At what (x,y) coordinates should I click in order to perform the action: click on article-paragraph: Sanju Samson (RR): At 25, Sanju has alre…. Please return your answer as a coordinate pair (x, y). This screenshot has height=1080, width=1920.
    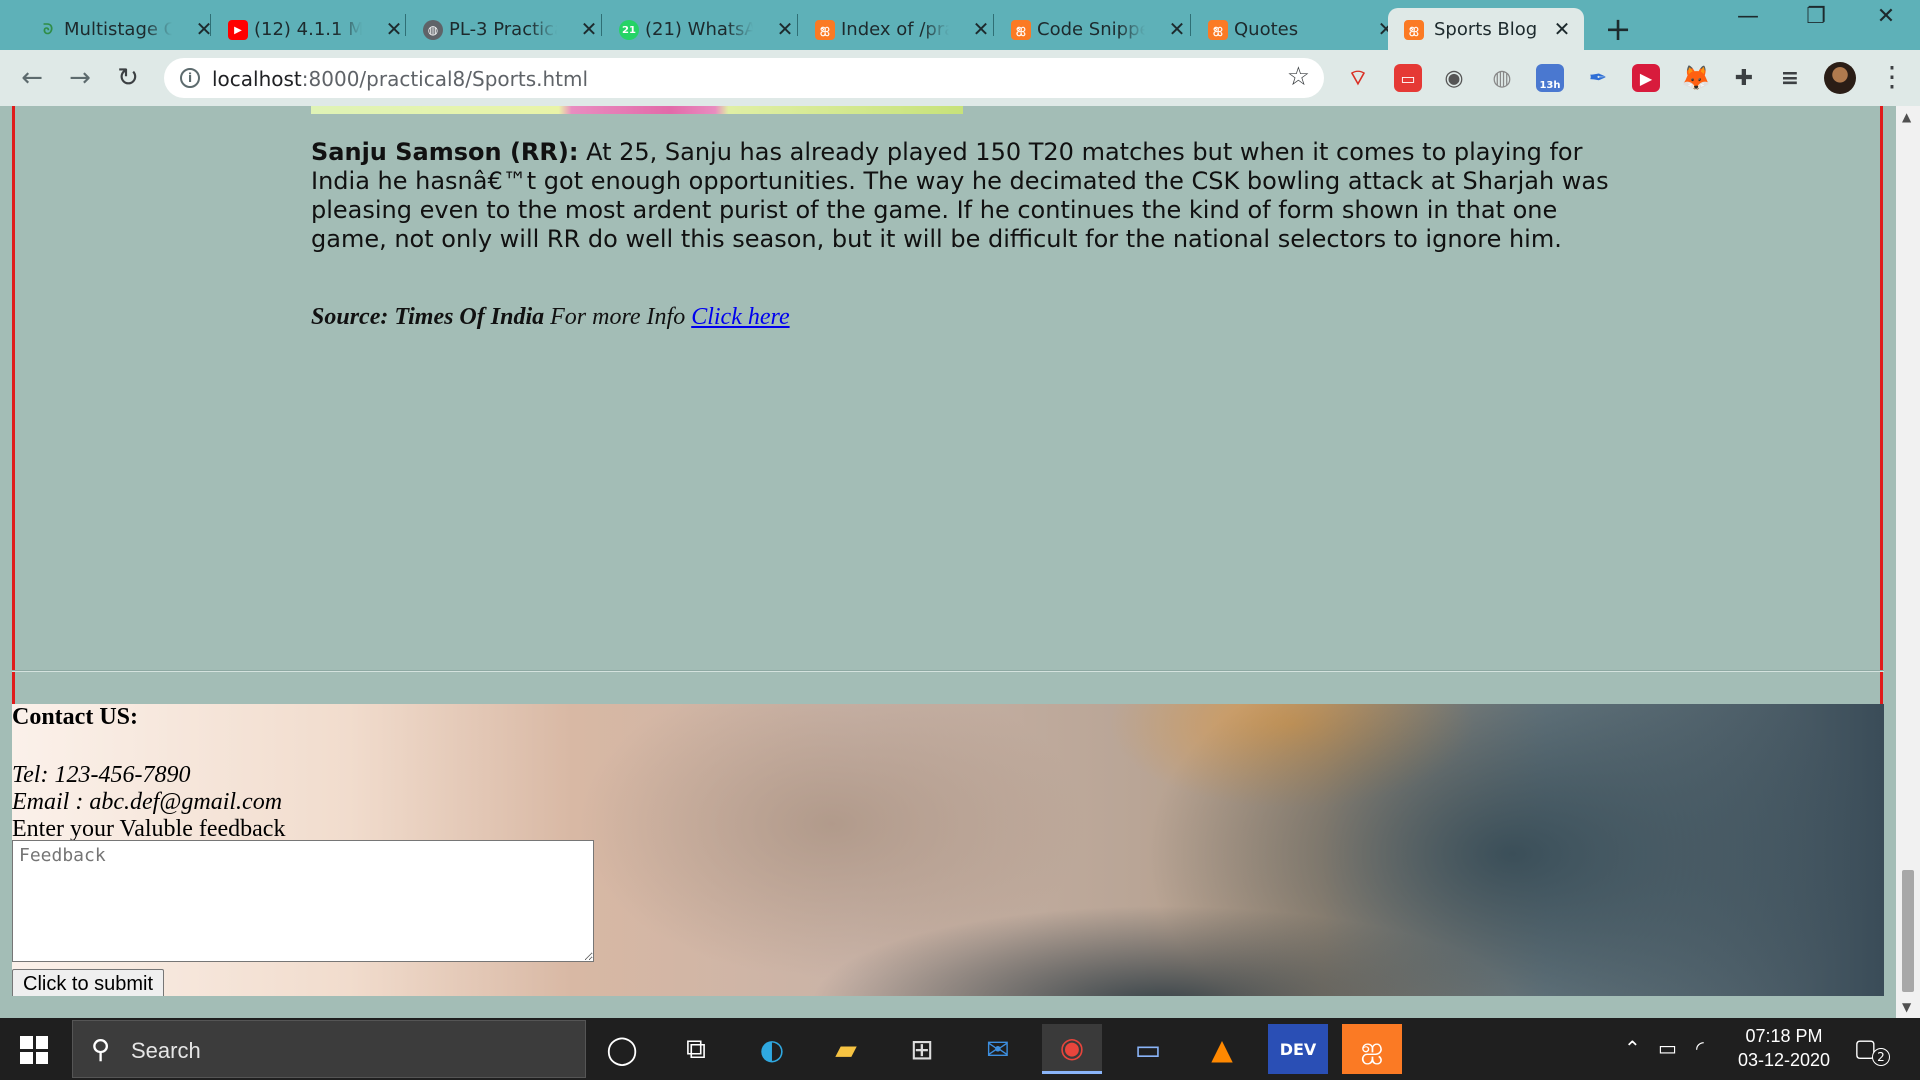
    Looking at the image, I should click on (966, 196).